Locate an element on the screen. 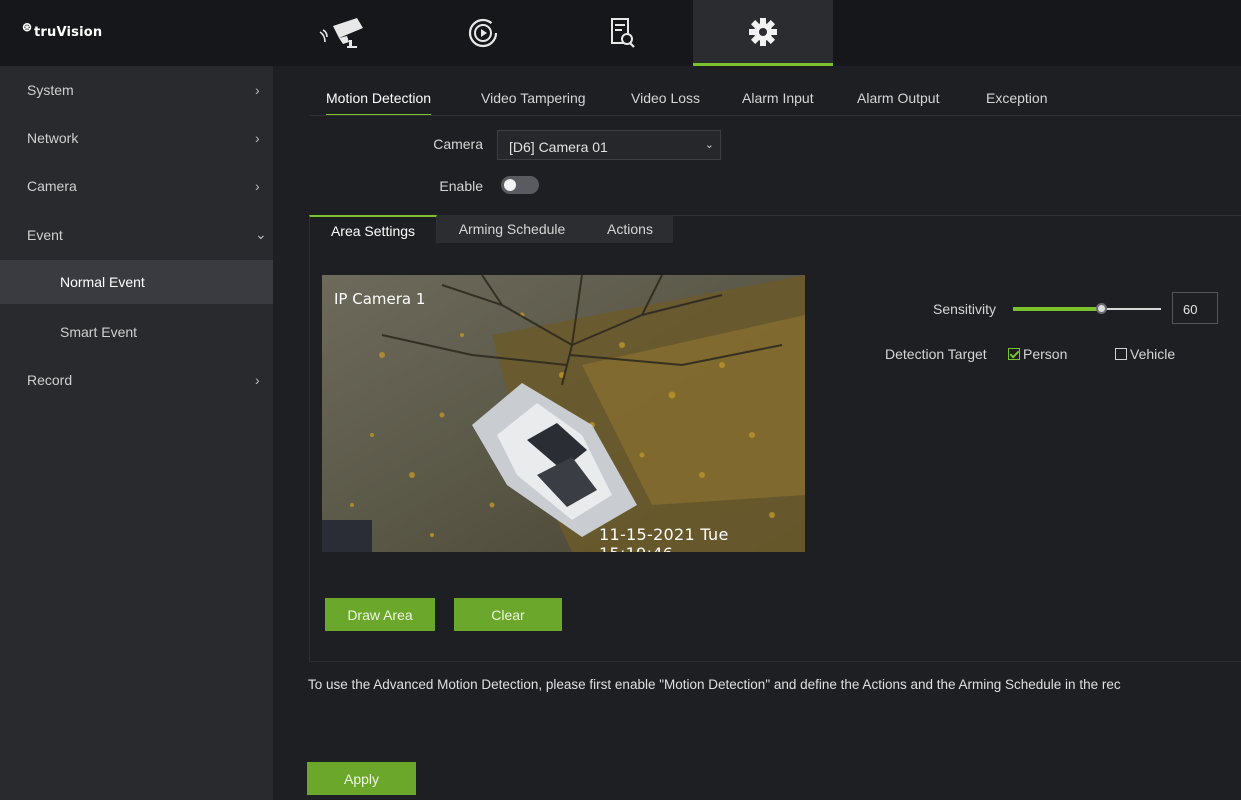 The height and width of the screenshot is (800, 1241). gear-icon is located at coordinates (763, 31).